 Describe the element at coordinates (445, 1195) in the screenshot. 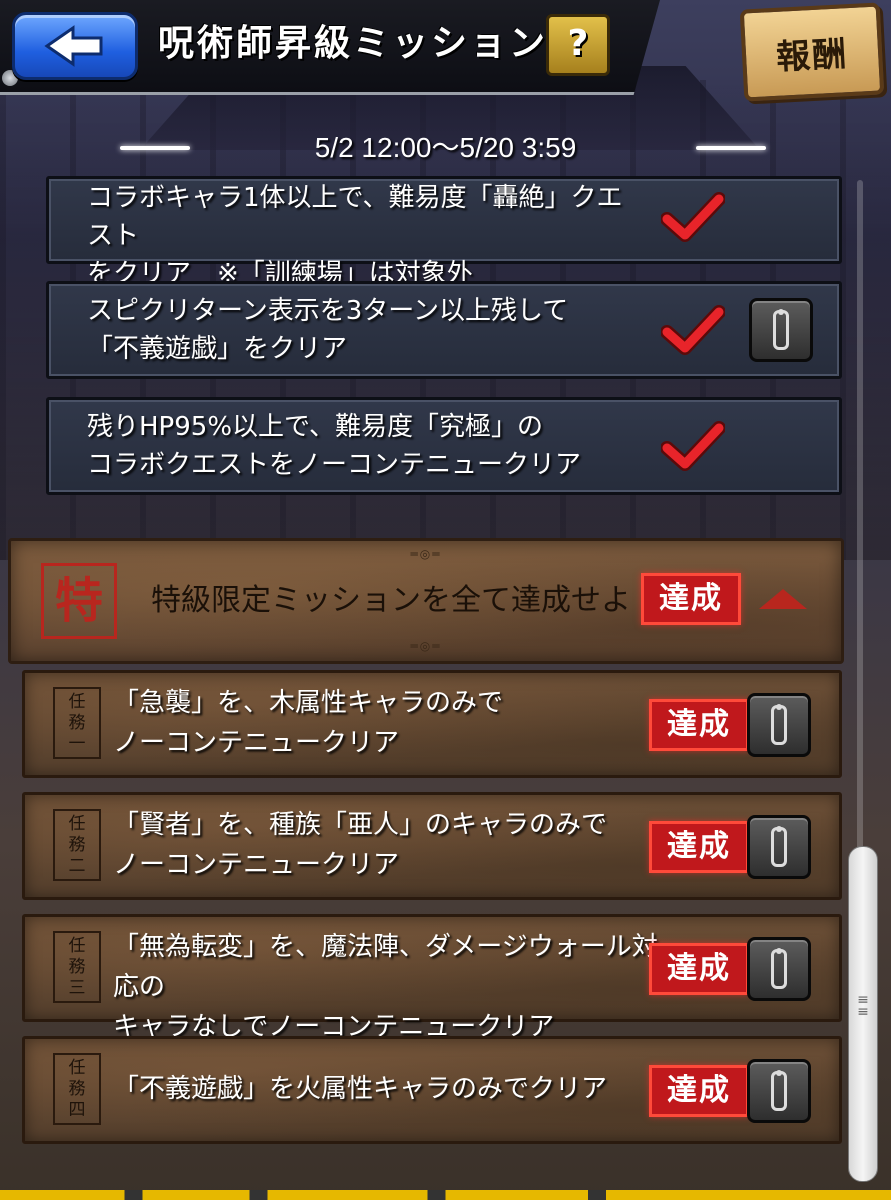

I see `bottom-menu-strip` at that location.